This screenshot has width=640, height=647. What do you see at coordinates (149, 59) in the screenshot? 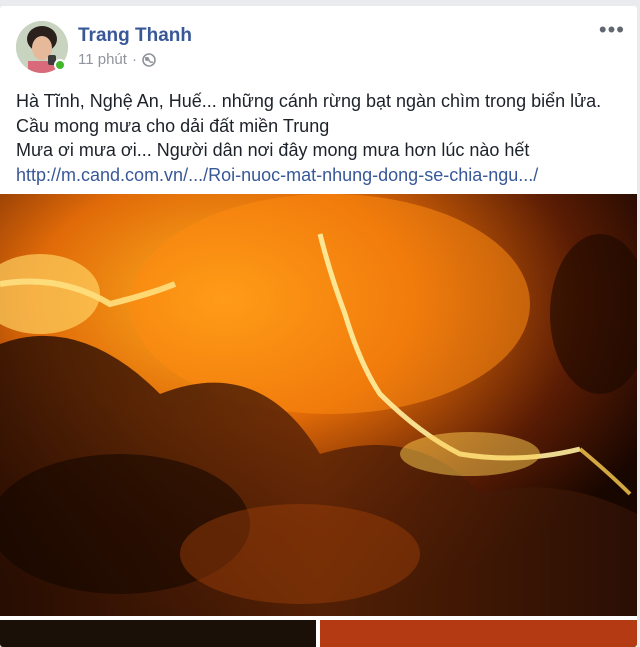
I see `globe-icon` at bounding box center [149, 59].